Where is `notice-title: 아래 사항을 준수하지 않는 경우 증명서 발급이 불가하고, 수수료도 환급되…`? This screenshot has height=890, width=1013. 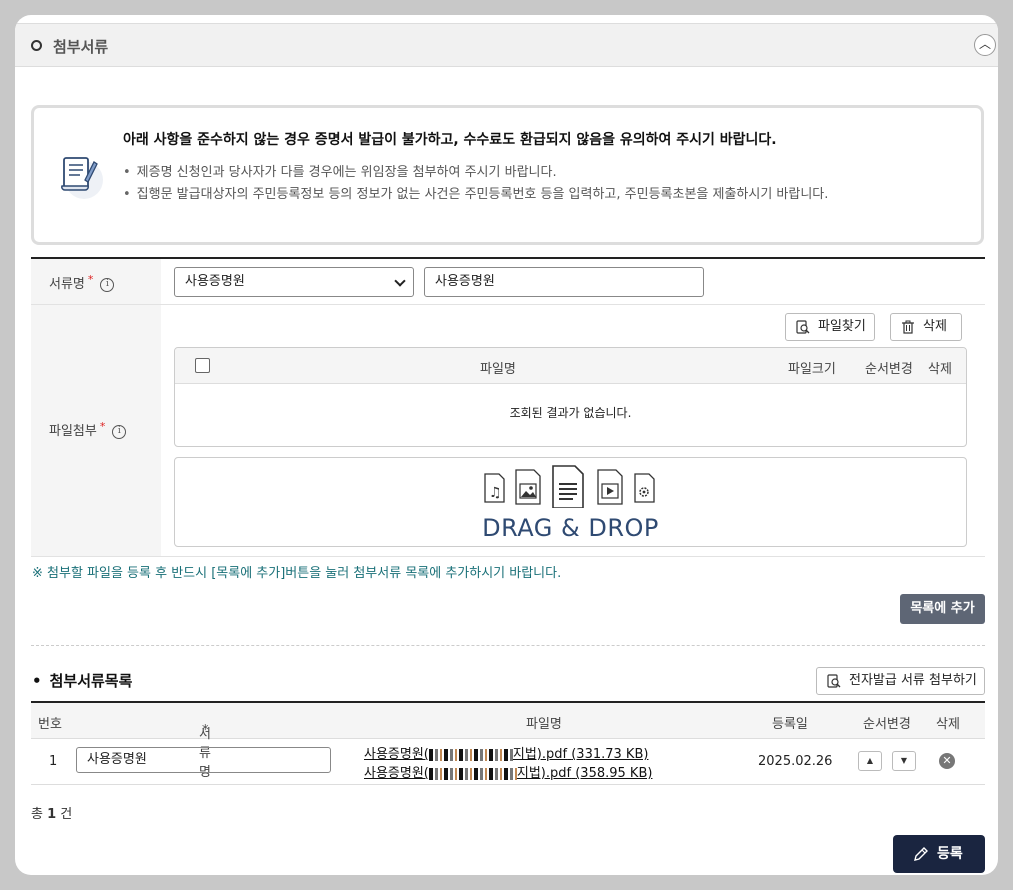
notice-title: 아래 사항을 준수하지 않는 경우 증명서 발급이 불가하고, 수수료도 환급되… is located at coordinates (450, 140).